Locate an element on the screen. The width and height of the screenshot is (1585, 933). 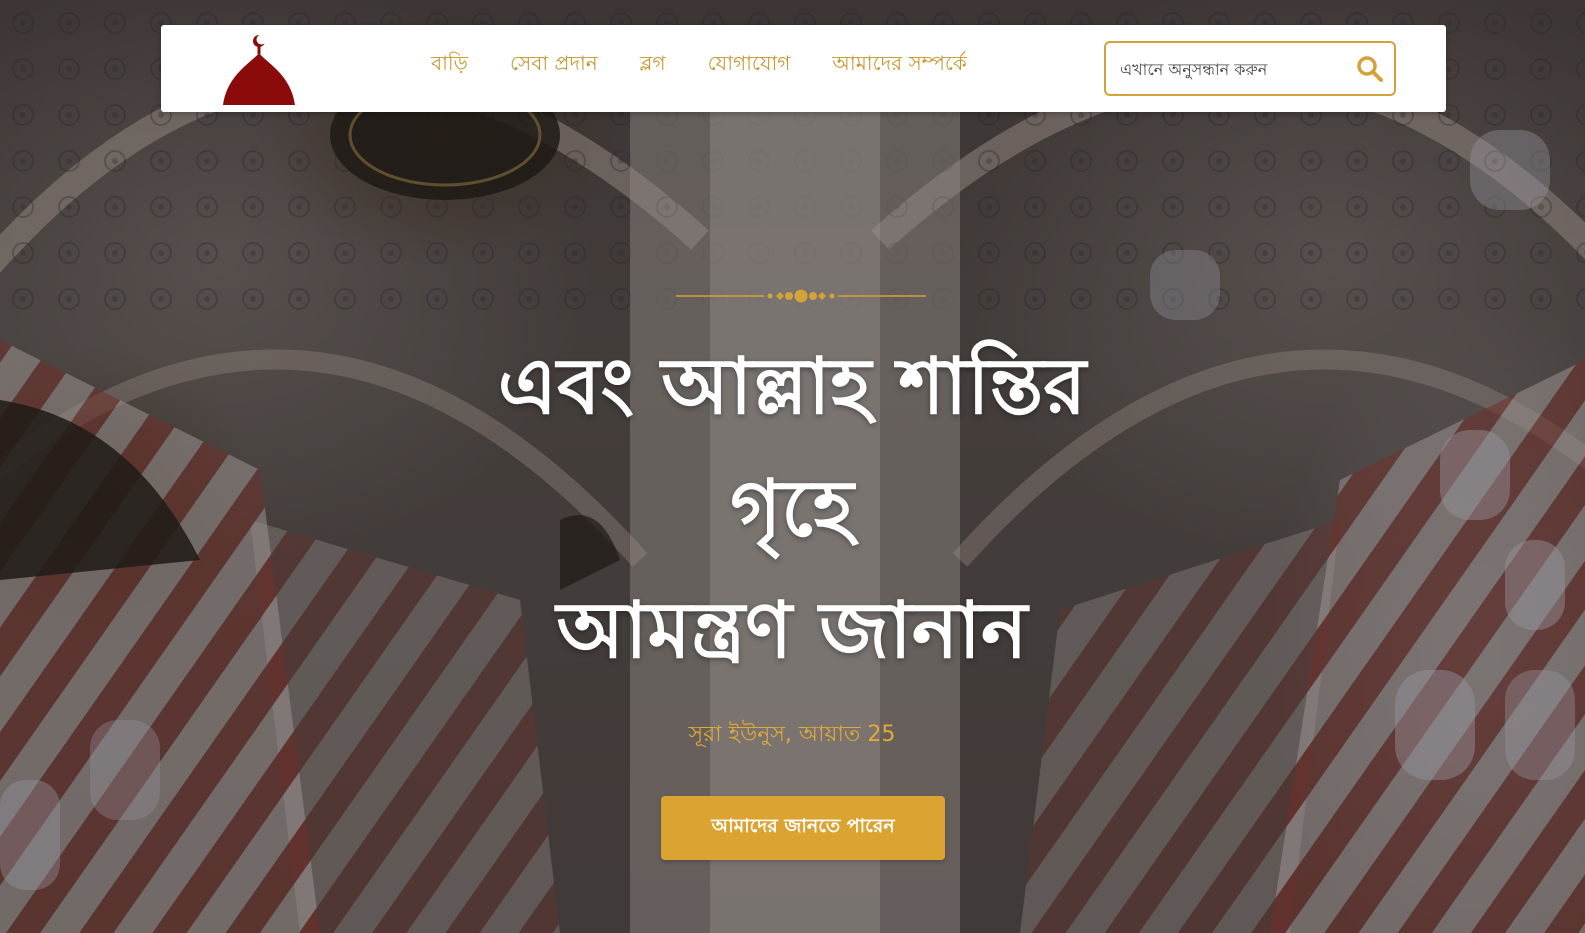
ornamental-divider is located at coordinates (801, 296).